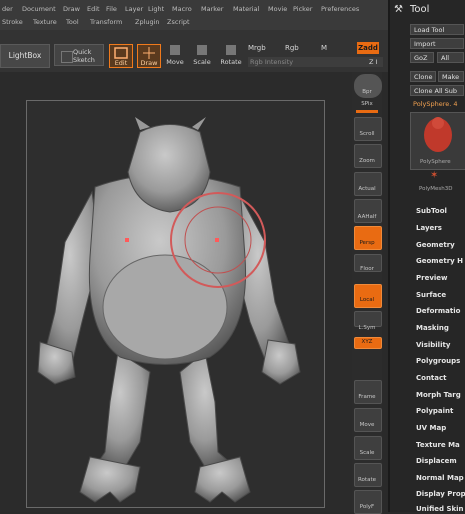 This screenshot has width=465, height=514. I want to click on actual-label: Actual, so click(367, 189).